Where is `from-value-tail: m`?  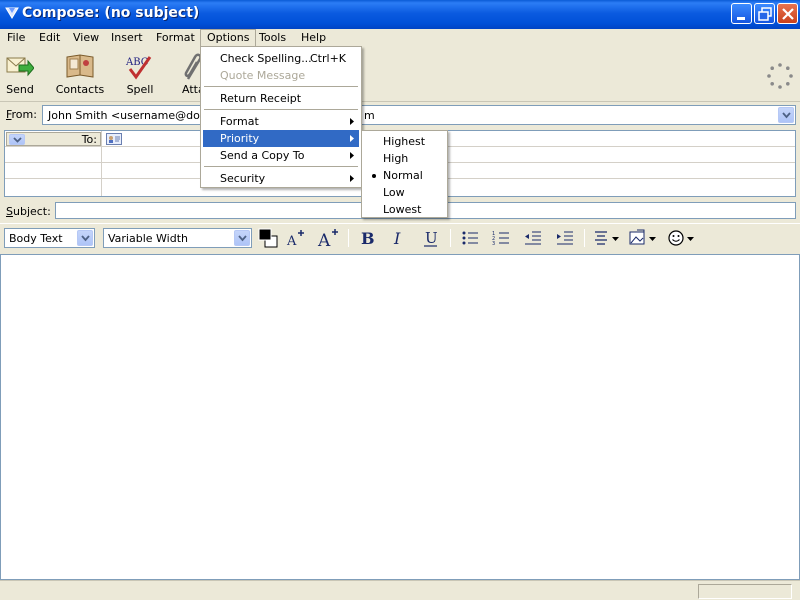 from-value-tail: m is located at coordinates (369, 115).